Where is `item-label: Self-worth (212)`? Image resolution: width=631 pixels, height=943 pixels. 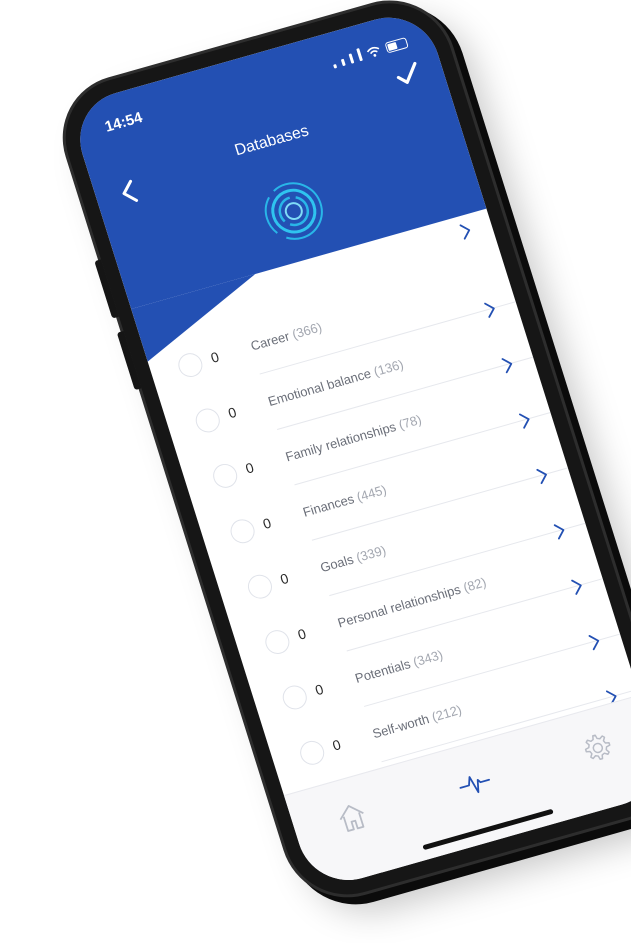 item-label: Self-worth (212) is located at coordinates (417, 721).